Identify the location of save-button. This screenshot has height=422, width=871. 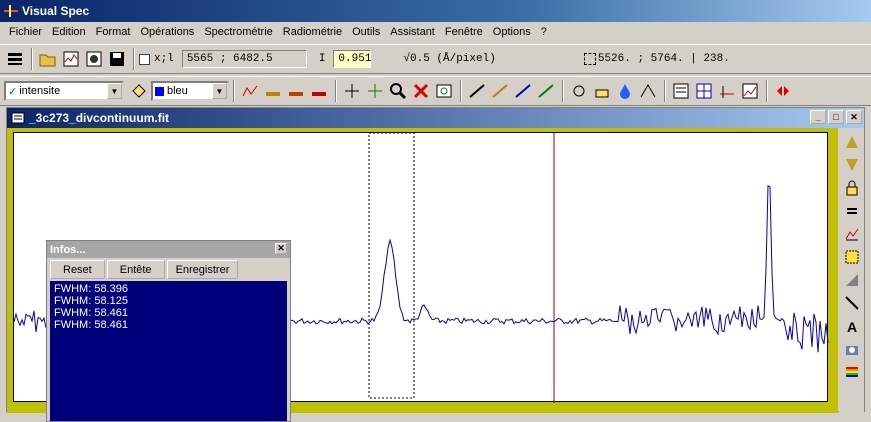
(117, 59).